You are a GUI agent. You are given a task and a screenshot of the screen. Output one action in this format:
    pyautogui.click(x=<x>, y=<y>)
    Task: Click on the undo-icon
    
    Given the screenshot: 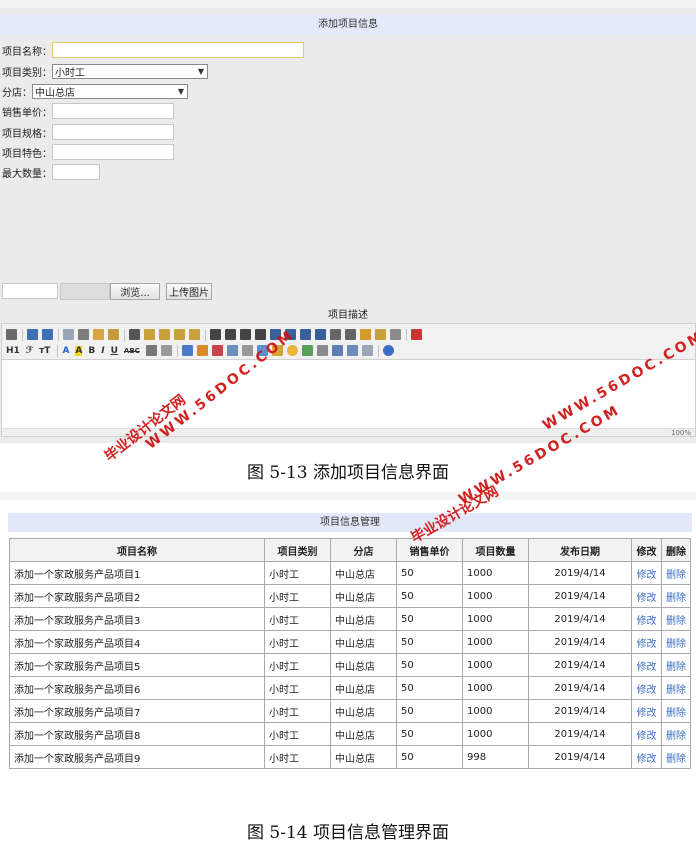 What is the action you would take?
    pyautogui.click(x=32, y=334)
    